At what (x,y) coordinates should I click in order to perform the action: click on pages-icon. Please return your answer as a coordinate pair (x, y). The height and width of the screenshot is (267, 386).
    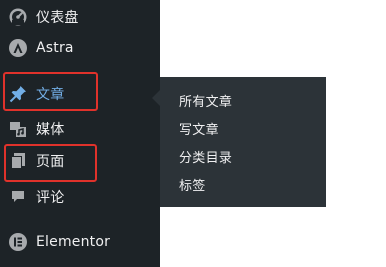
    Looking at the image, I should click on (18, 161).